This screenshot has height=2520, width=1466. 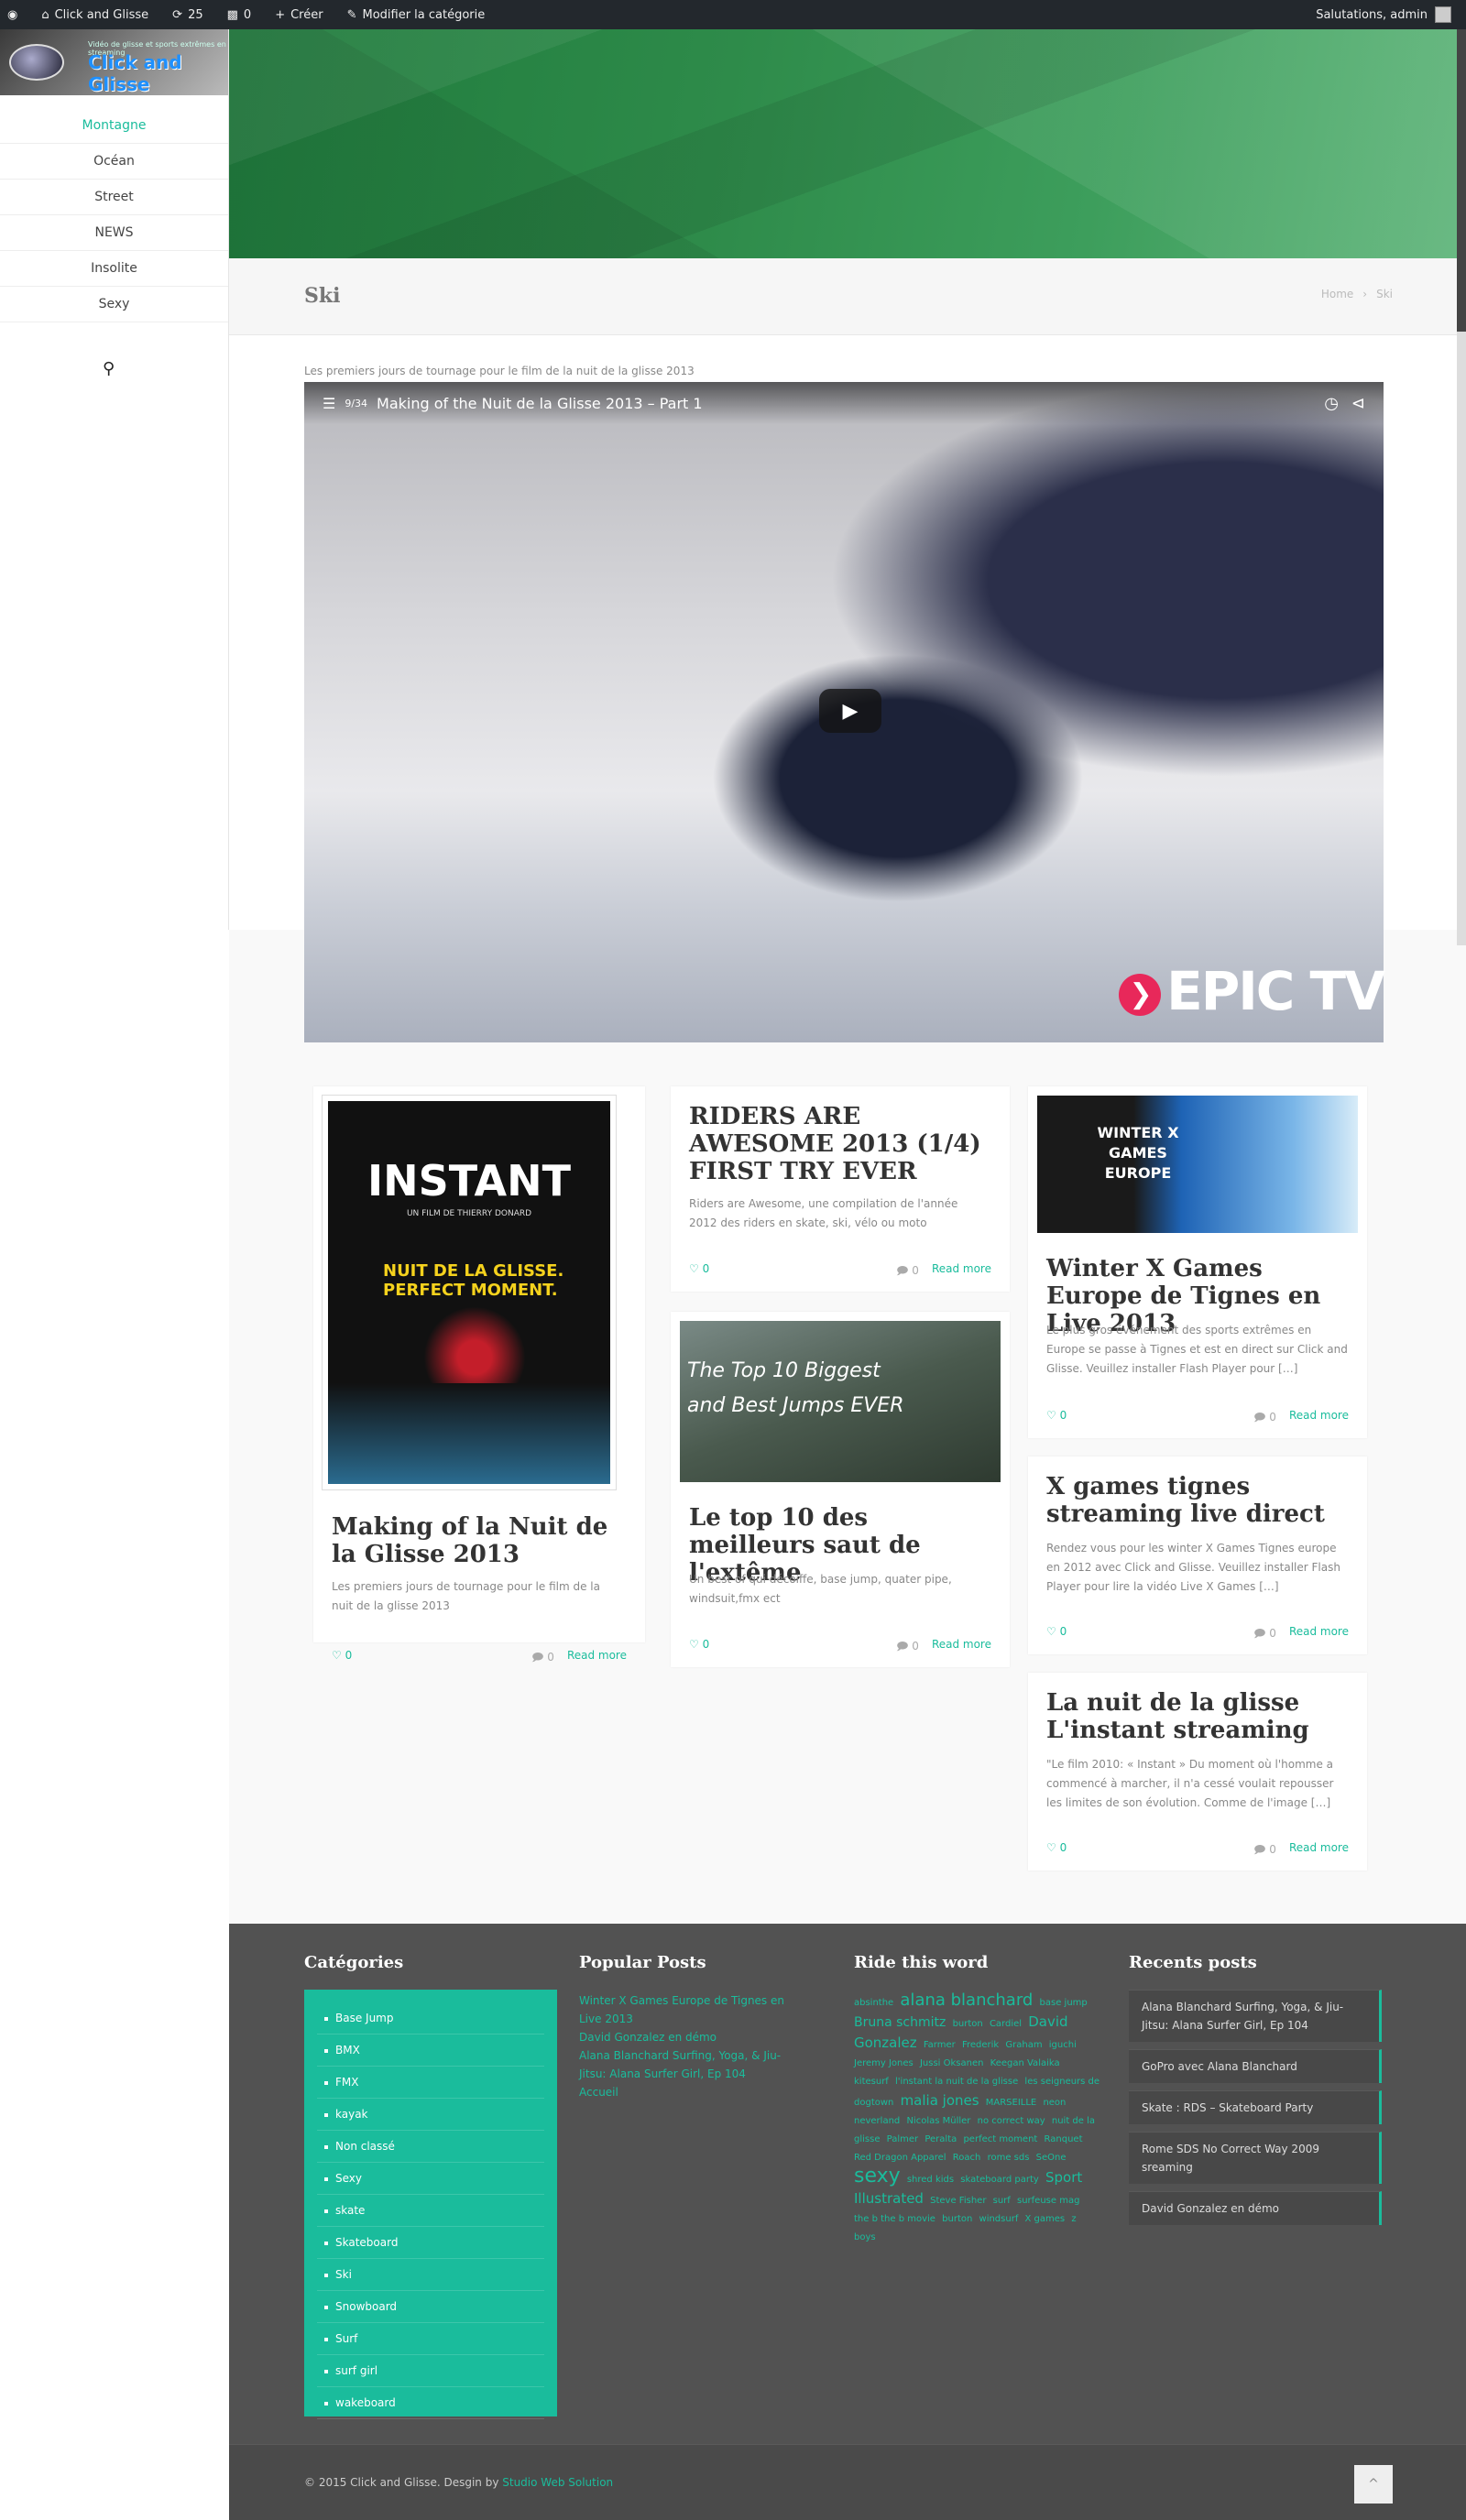 I want to click on tag-link: surf, so click(x=1002, y=2201).